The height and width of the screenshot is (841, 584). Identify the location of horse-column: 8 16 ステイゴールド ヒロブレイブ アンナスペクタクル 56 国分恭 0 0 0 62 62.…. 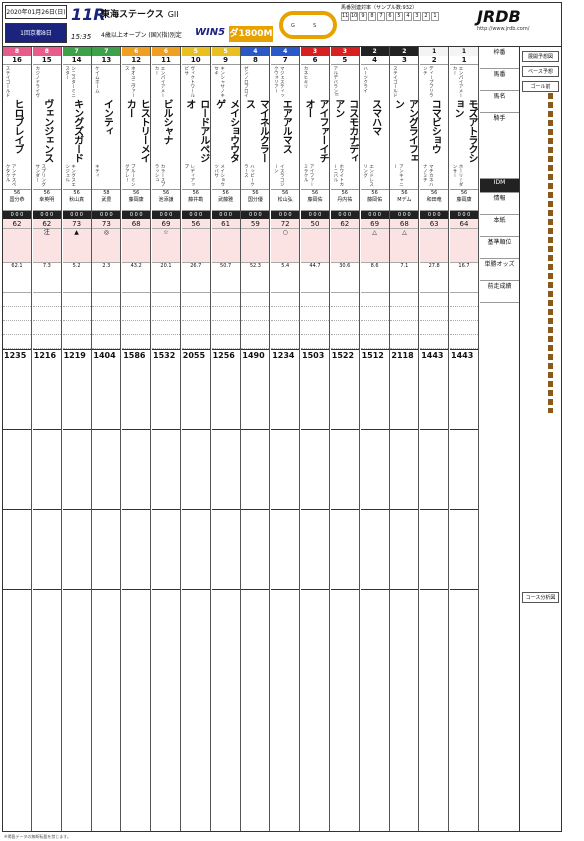
(17, 439).